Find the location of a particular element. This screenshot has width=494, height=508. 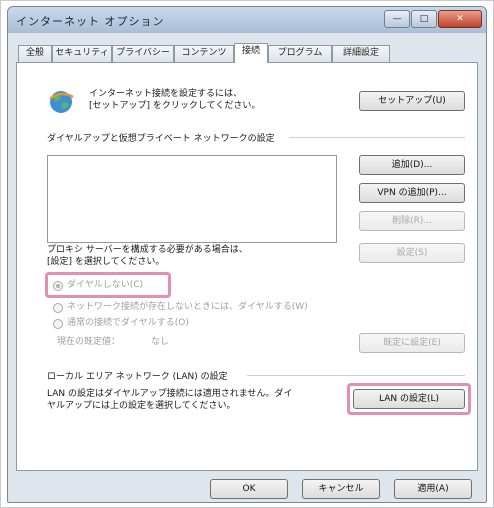

lan-settings-highlight is located at coordinates (409, 399).